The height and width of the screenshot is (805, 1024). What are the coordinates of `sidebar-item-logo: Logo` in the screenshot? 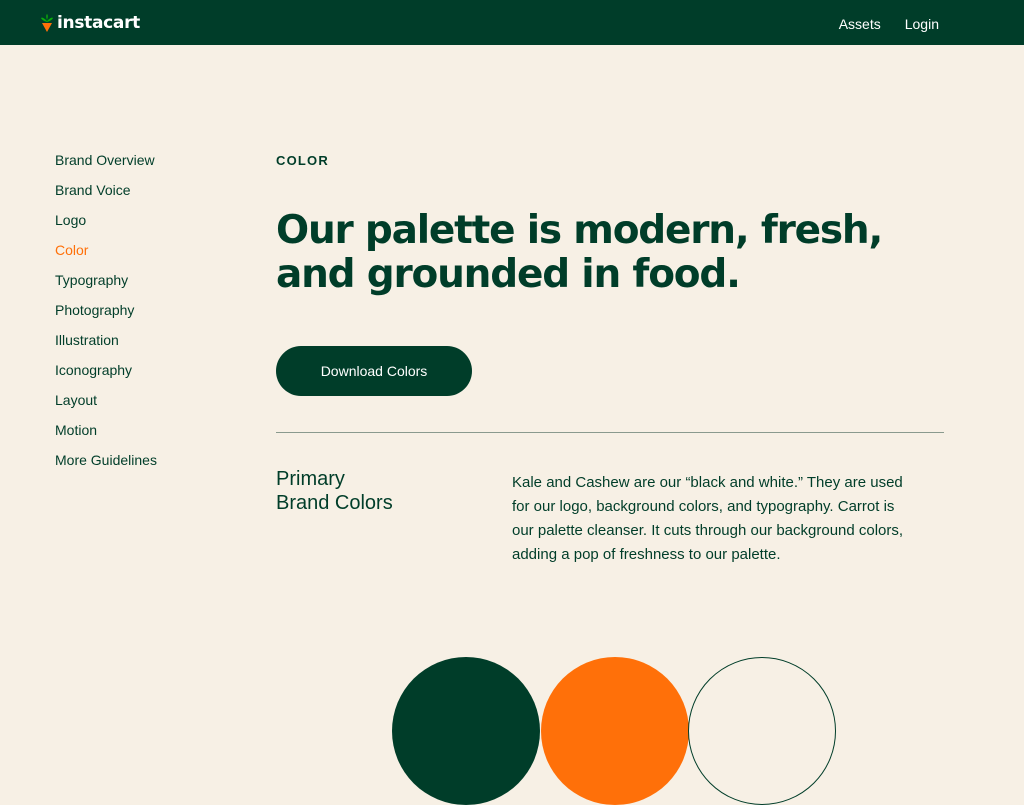 It's located at (106, 226).